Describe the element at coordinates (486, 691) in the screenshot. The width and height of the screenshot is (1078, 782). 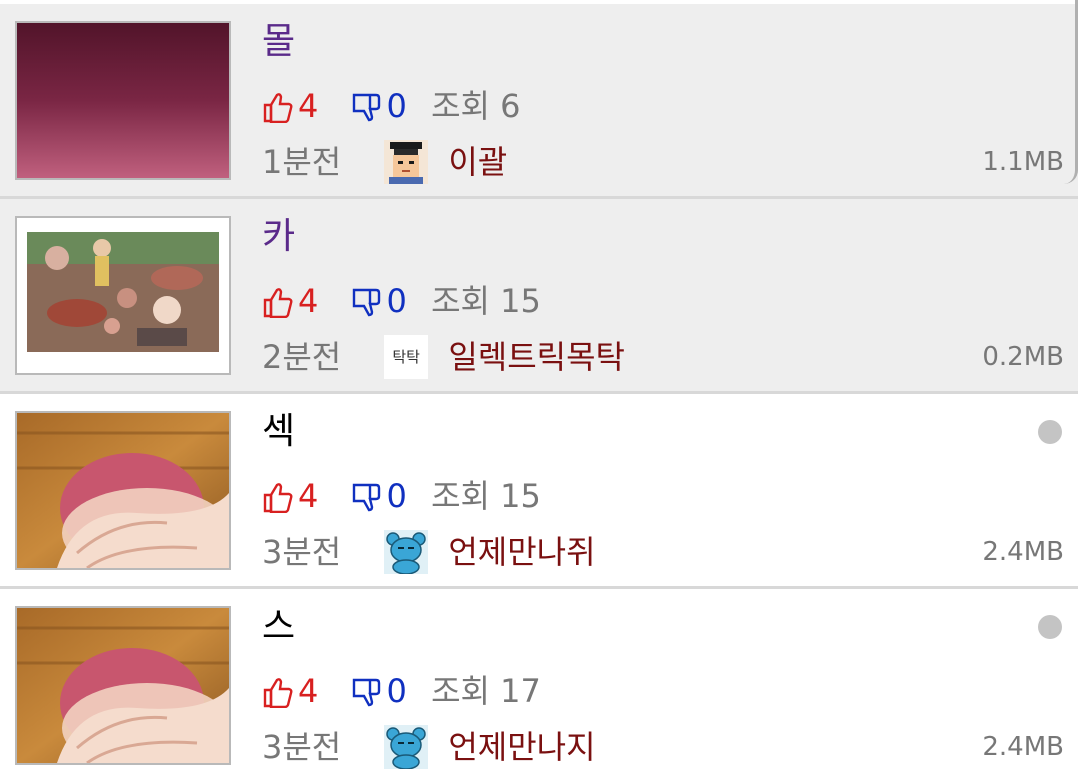
I see `view-count: 조회 17` at that location.